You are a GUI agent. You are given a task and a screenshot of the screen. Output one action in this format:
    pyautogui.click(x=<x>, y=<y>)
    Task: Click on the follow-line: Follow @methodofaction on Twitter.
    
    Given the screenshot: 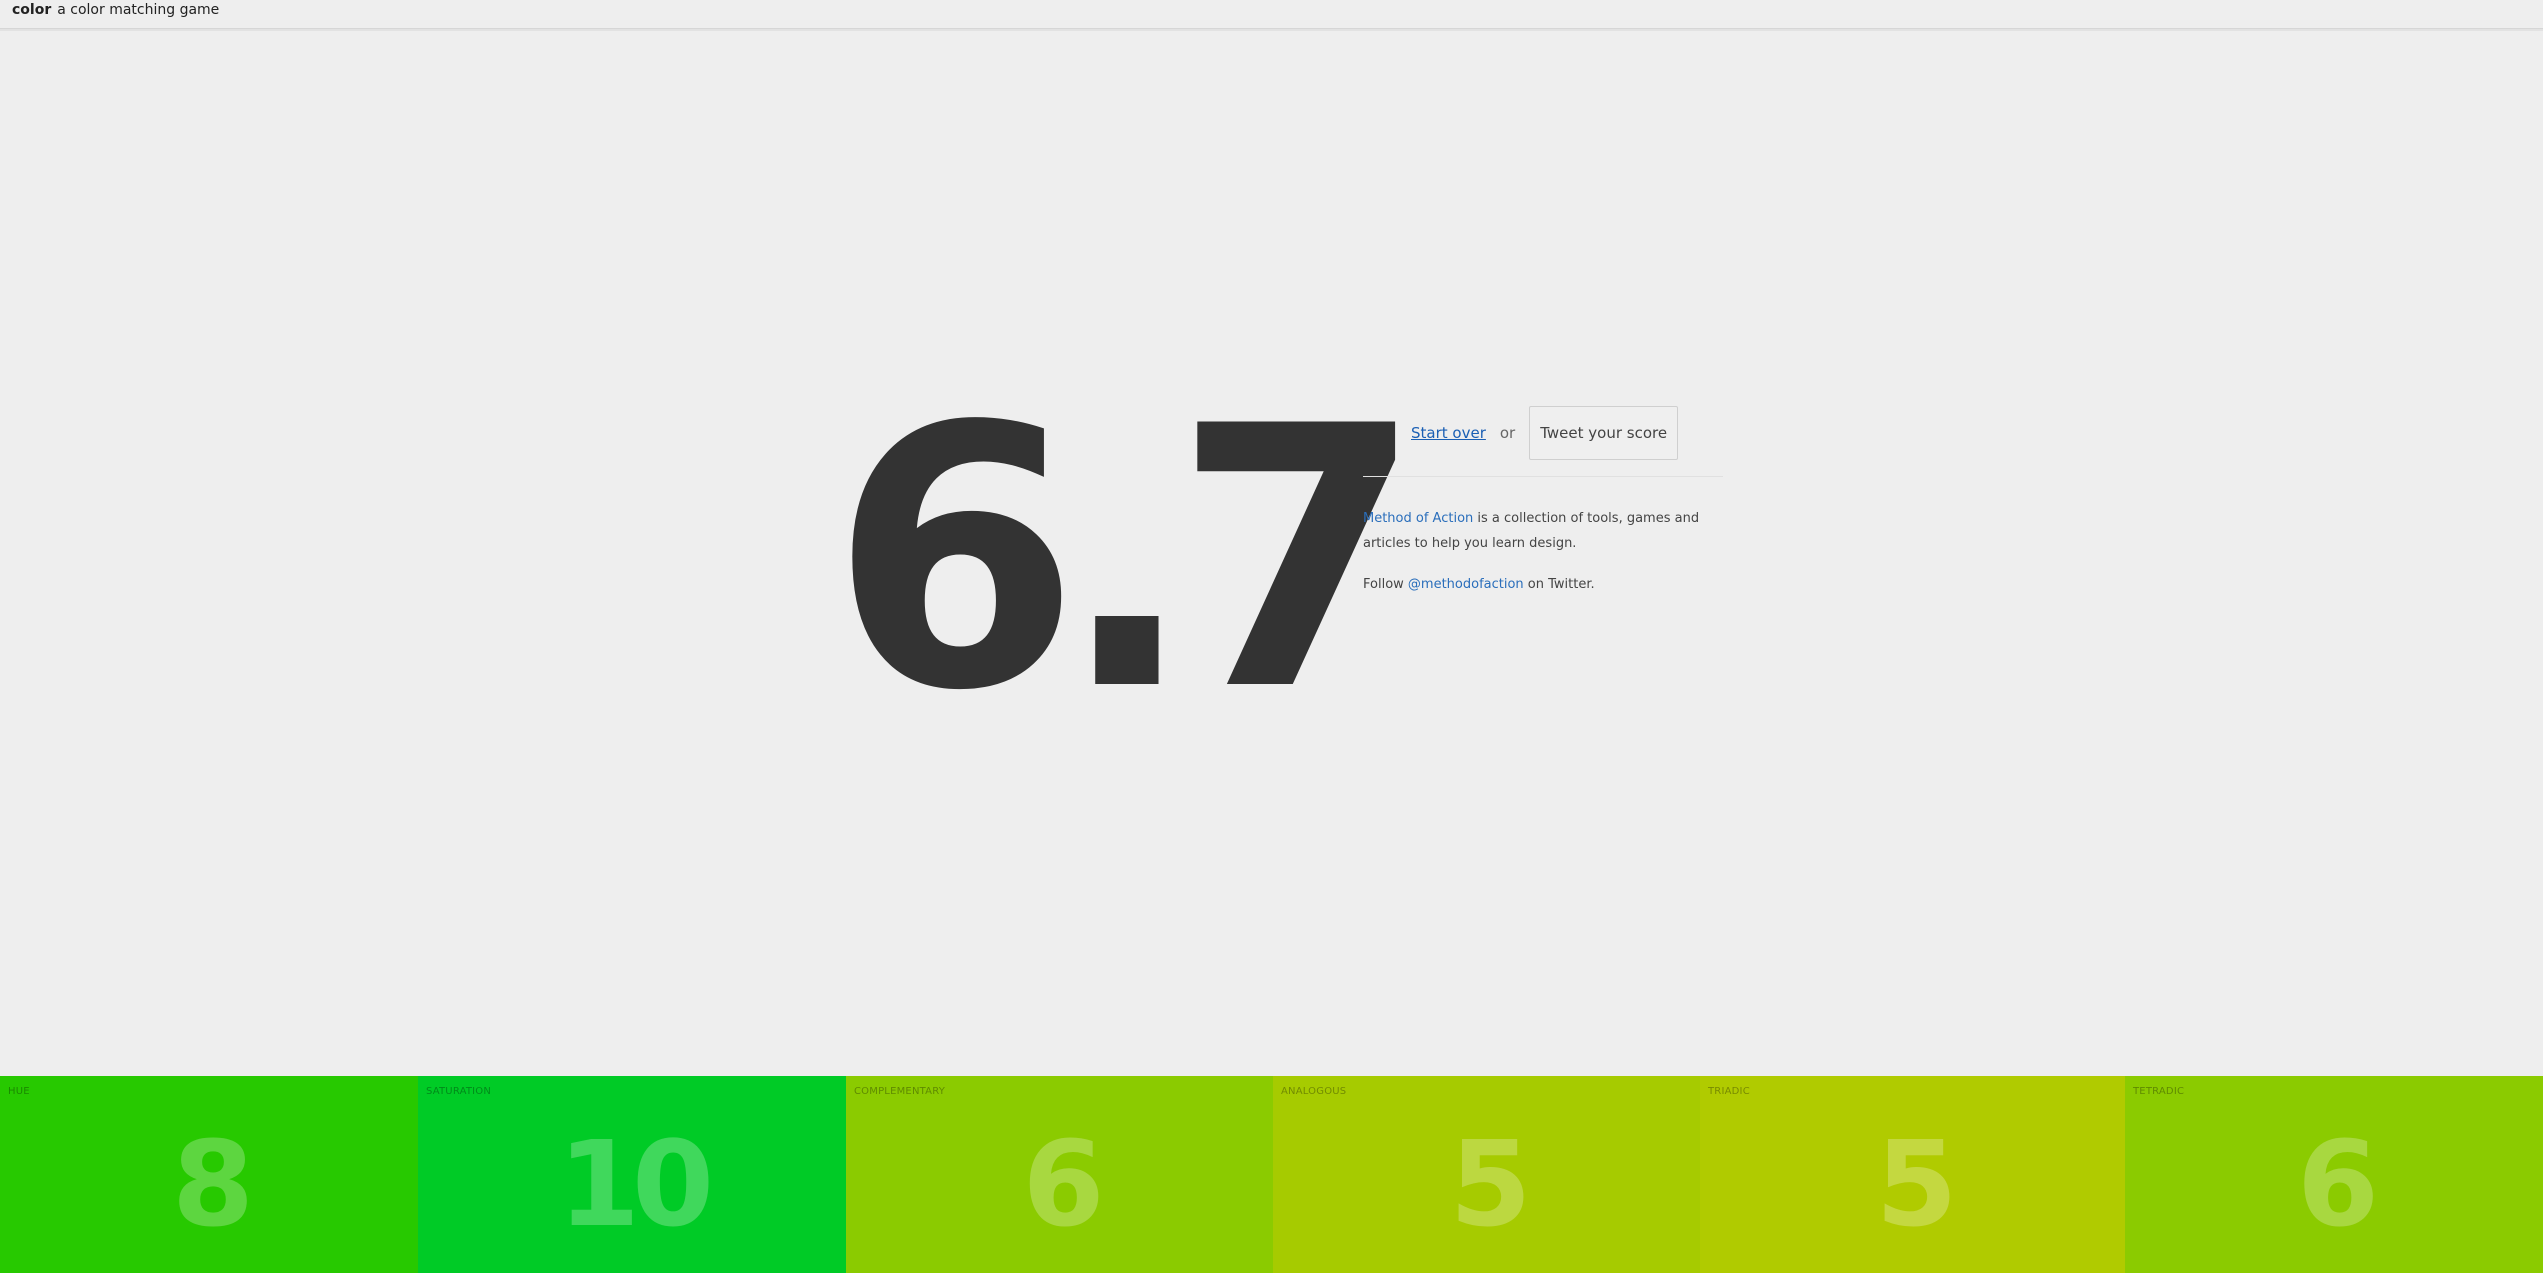 What is the action you would take?
    pyautogui.click(x=1549, y=584)
    